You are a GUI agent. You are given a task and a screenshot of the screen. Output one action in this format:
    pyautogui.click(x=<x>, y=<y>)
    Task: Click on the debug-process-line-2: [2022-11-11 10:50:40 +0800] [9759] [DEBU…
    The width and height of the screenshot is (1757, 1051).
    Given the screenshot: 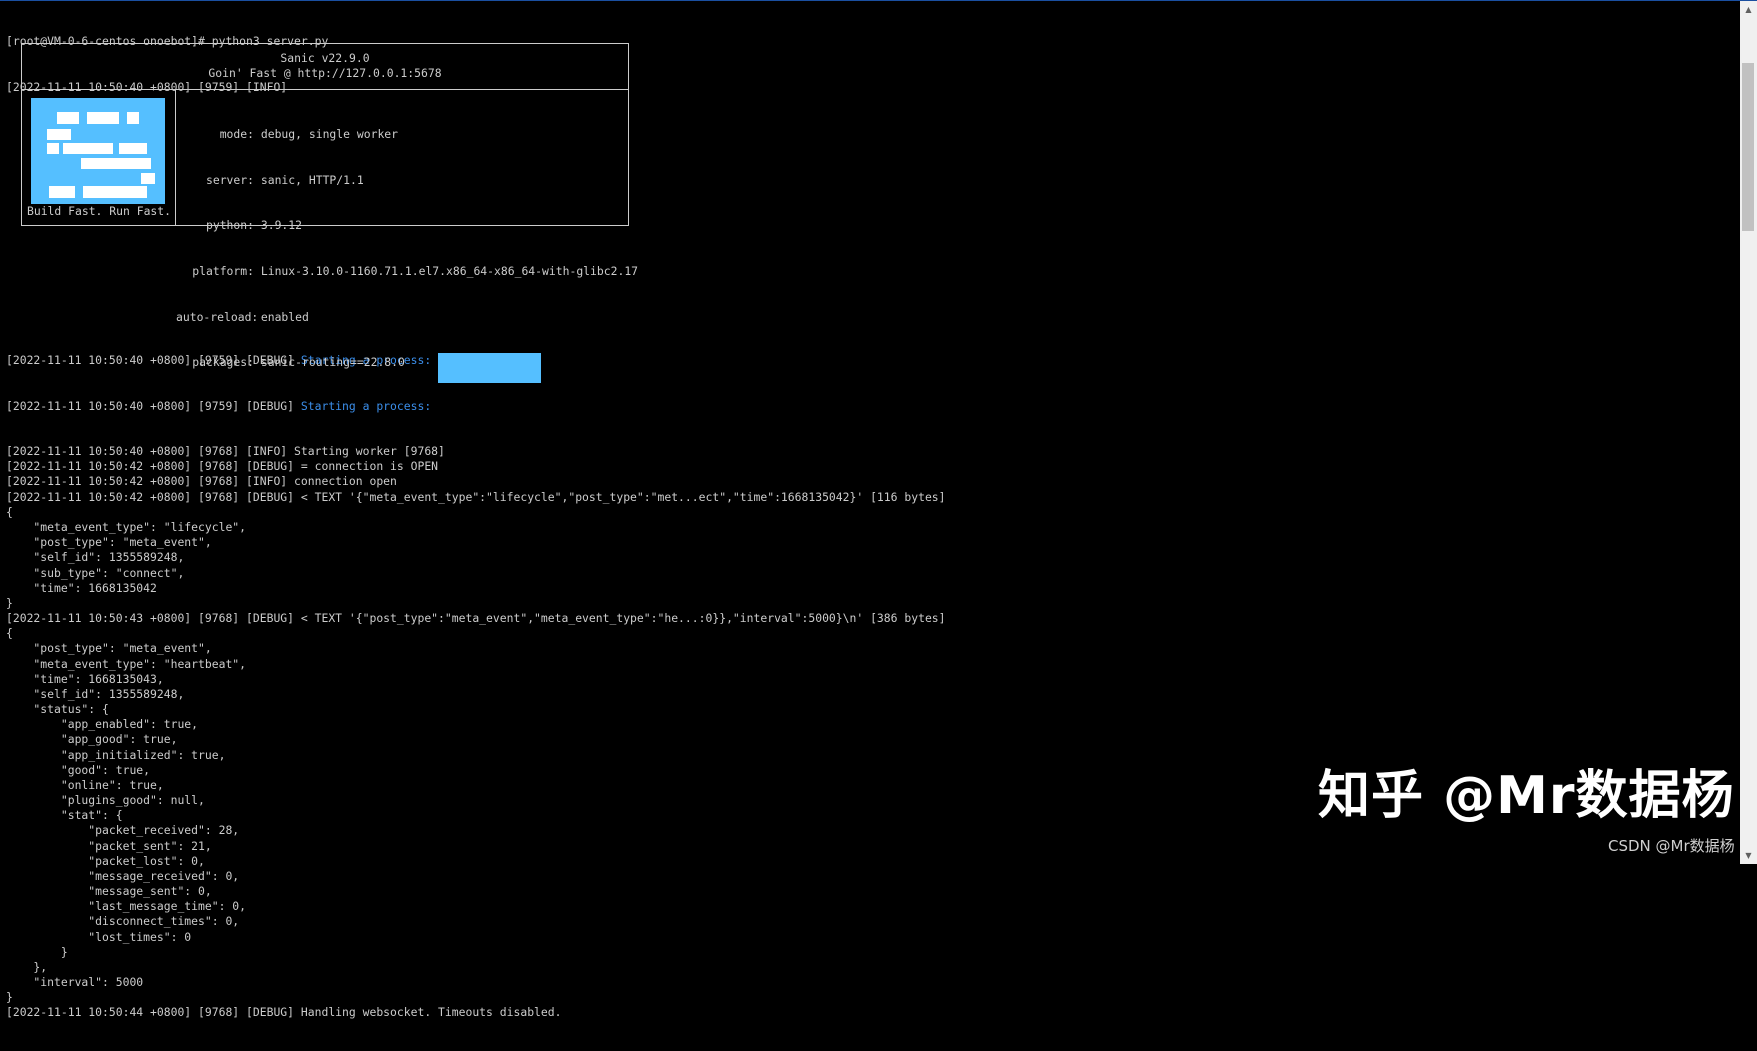 What is the action you would take?
    pyautogui.click(x=871, y=406)
    